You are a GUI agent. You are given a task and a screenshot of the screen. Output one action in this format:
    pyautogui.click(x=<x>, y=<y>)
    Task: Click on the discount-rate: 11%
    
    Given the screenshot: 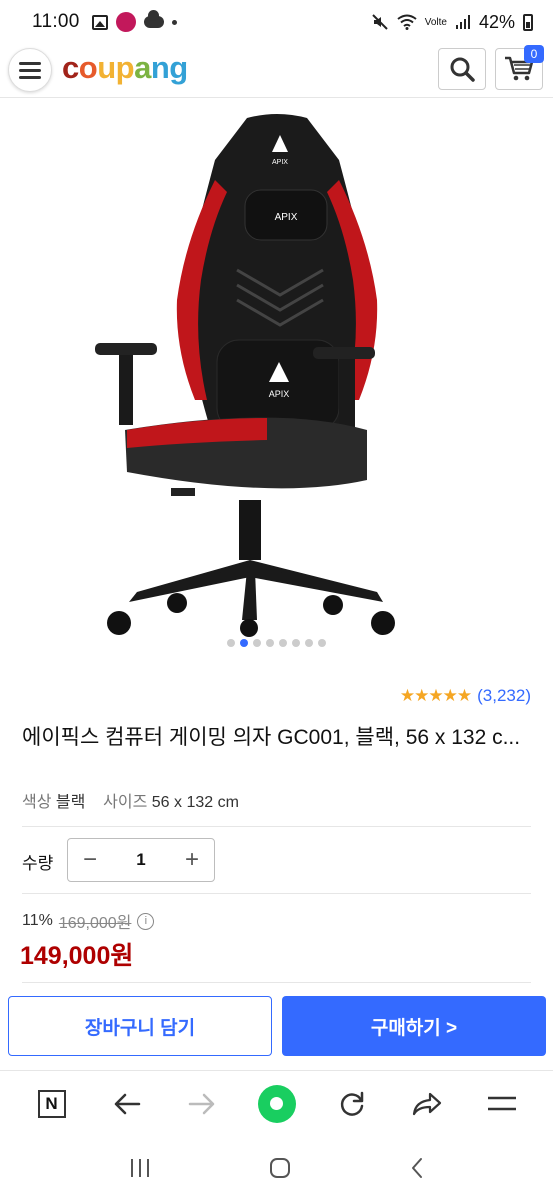 What is the action you would take?
    pyautogui.click(x=37, y=920)
    